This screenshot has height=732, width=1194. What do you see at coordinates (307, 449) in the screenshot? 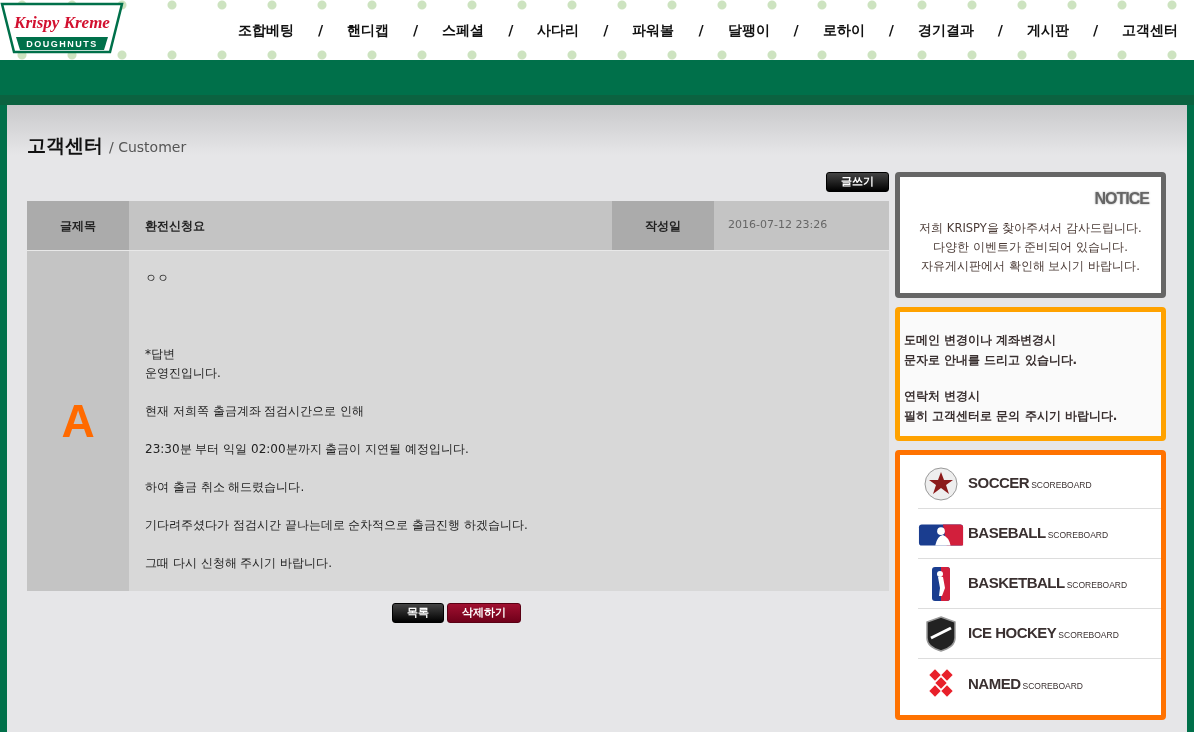
I see `body-text: 23:30분 부터 익일 02:00분까지 출금이 지연될 예정입니다.` at bounding box center [307, 449].